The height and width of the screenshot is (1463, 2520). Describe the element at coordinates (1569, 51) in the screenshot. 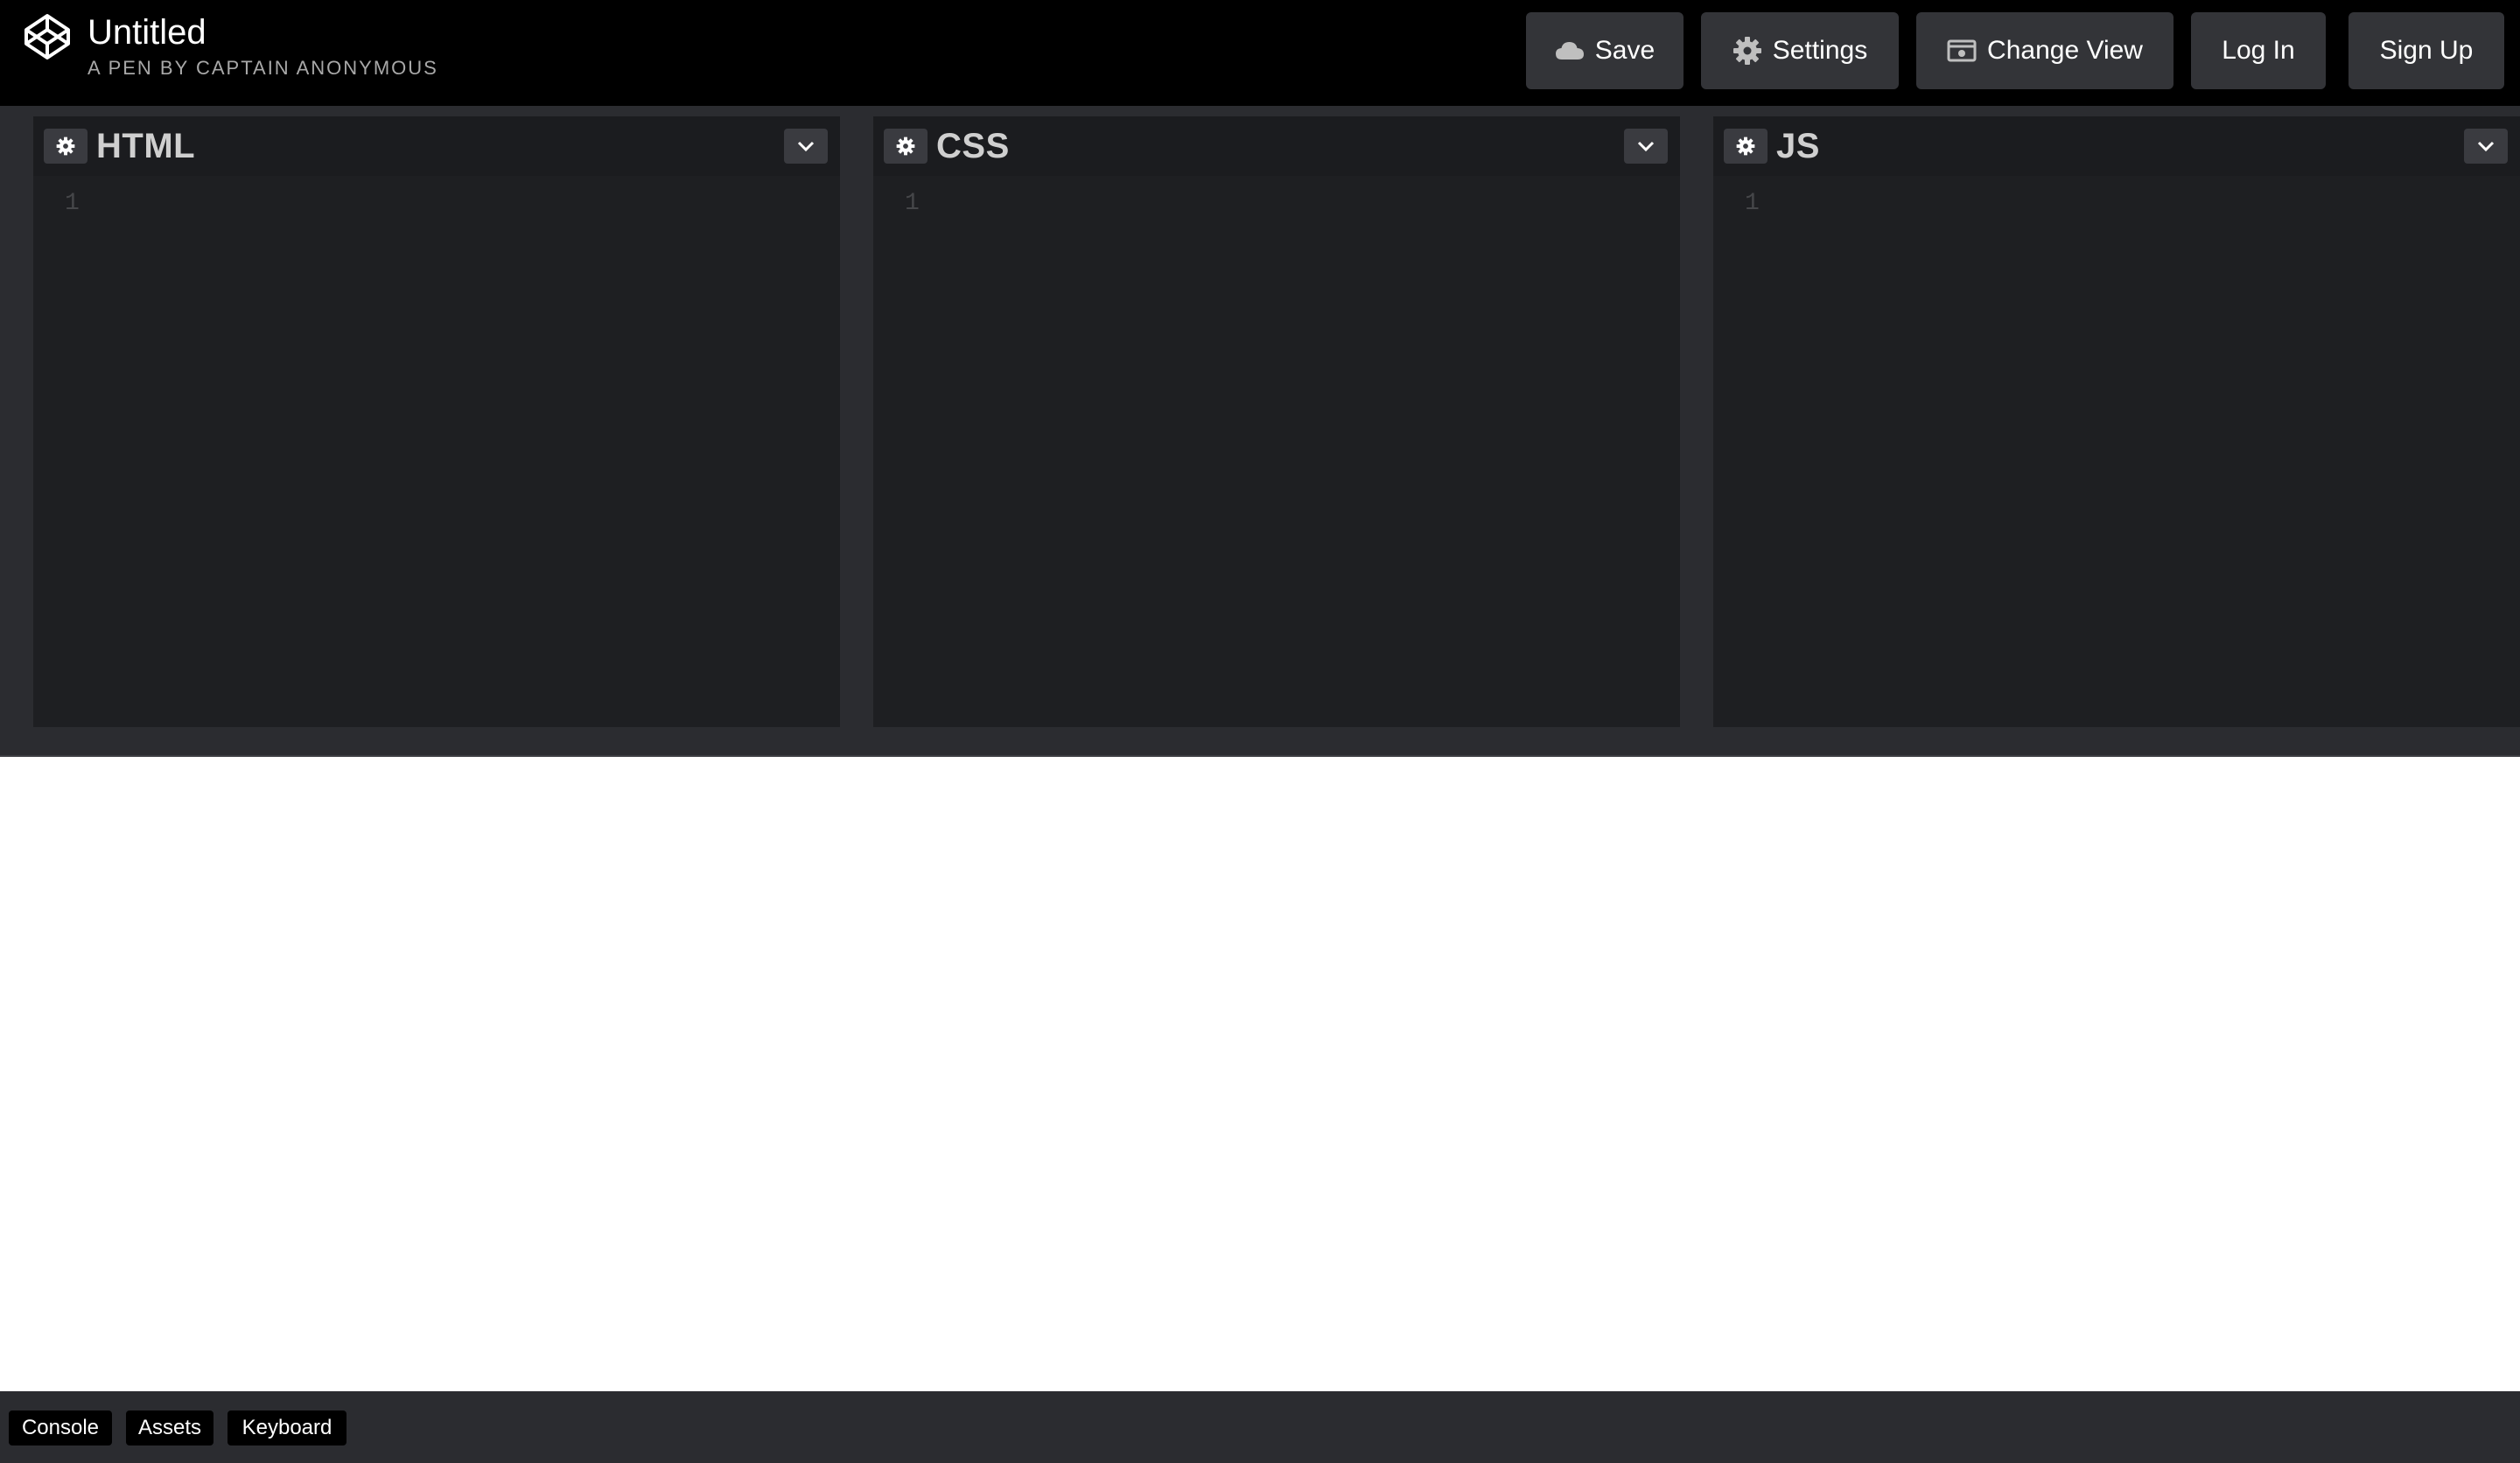

I see `cloud-icon` at that location.